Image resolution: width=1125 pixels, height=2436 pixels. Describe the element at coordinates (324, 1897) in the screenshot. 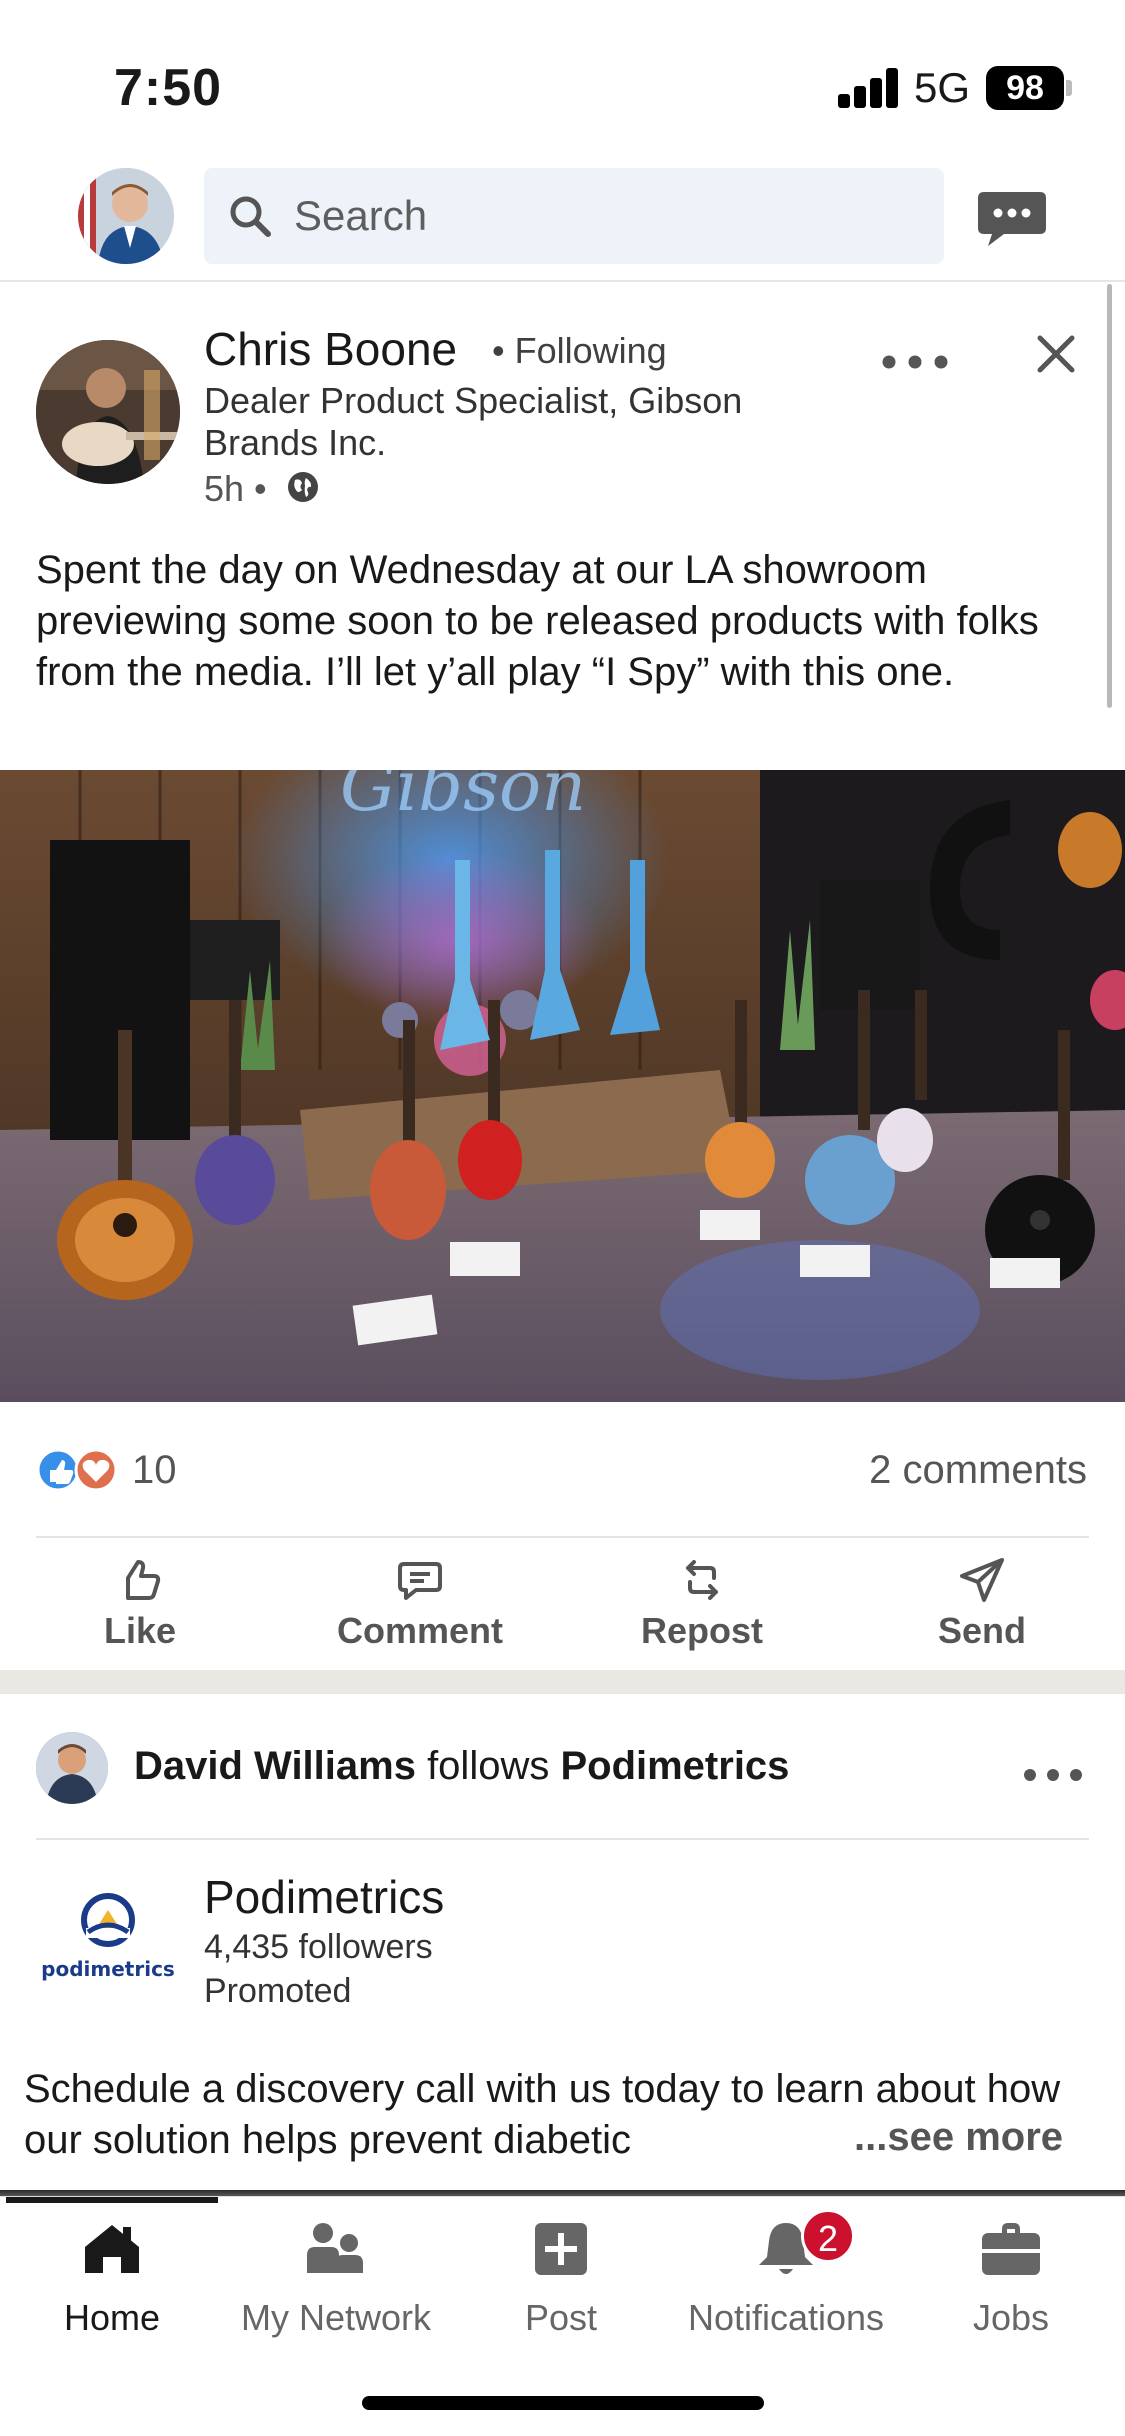

I see `company-name: Podimetrics` at that location.